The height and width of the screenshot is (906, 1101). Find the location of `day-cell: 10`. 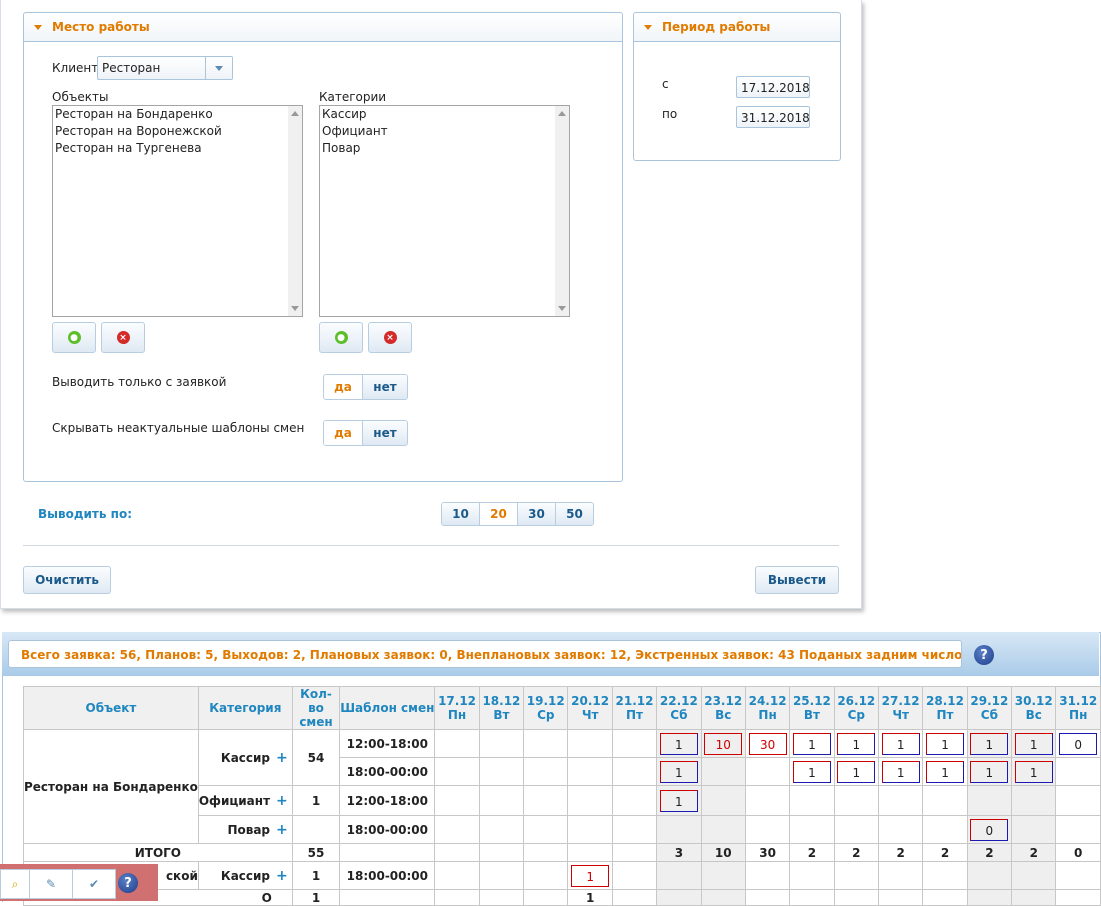

day-cell: 10 is located at coordinates (723, 743).